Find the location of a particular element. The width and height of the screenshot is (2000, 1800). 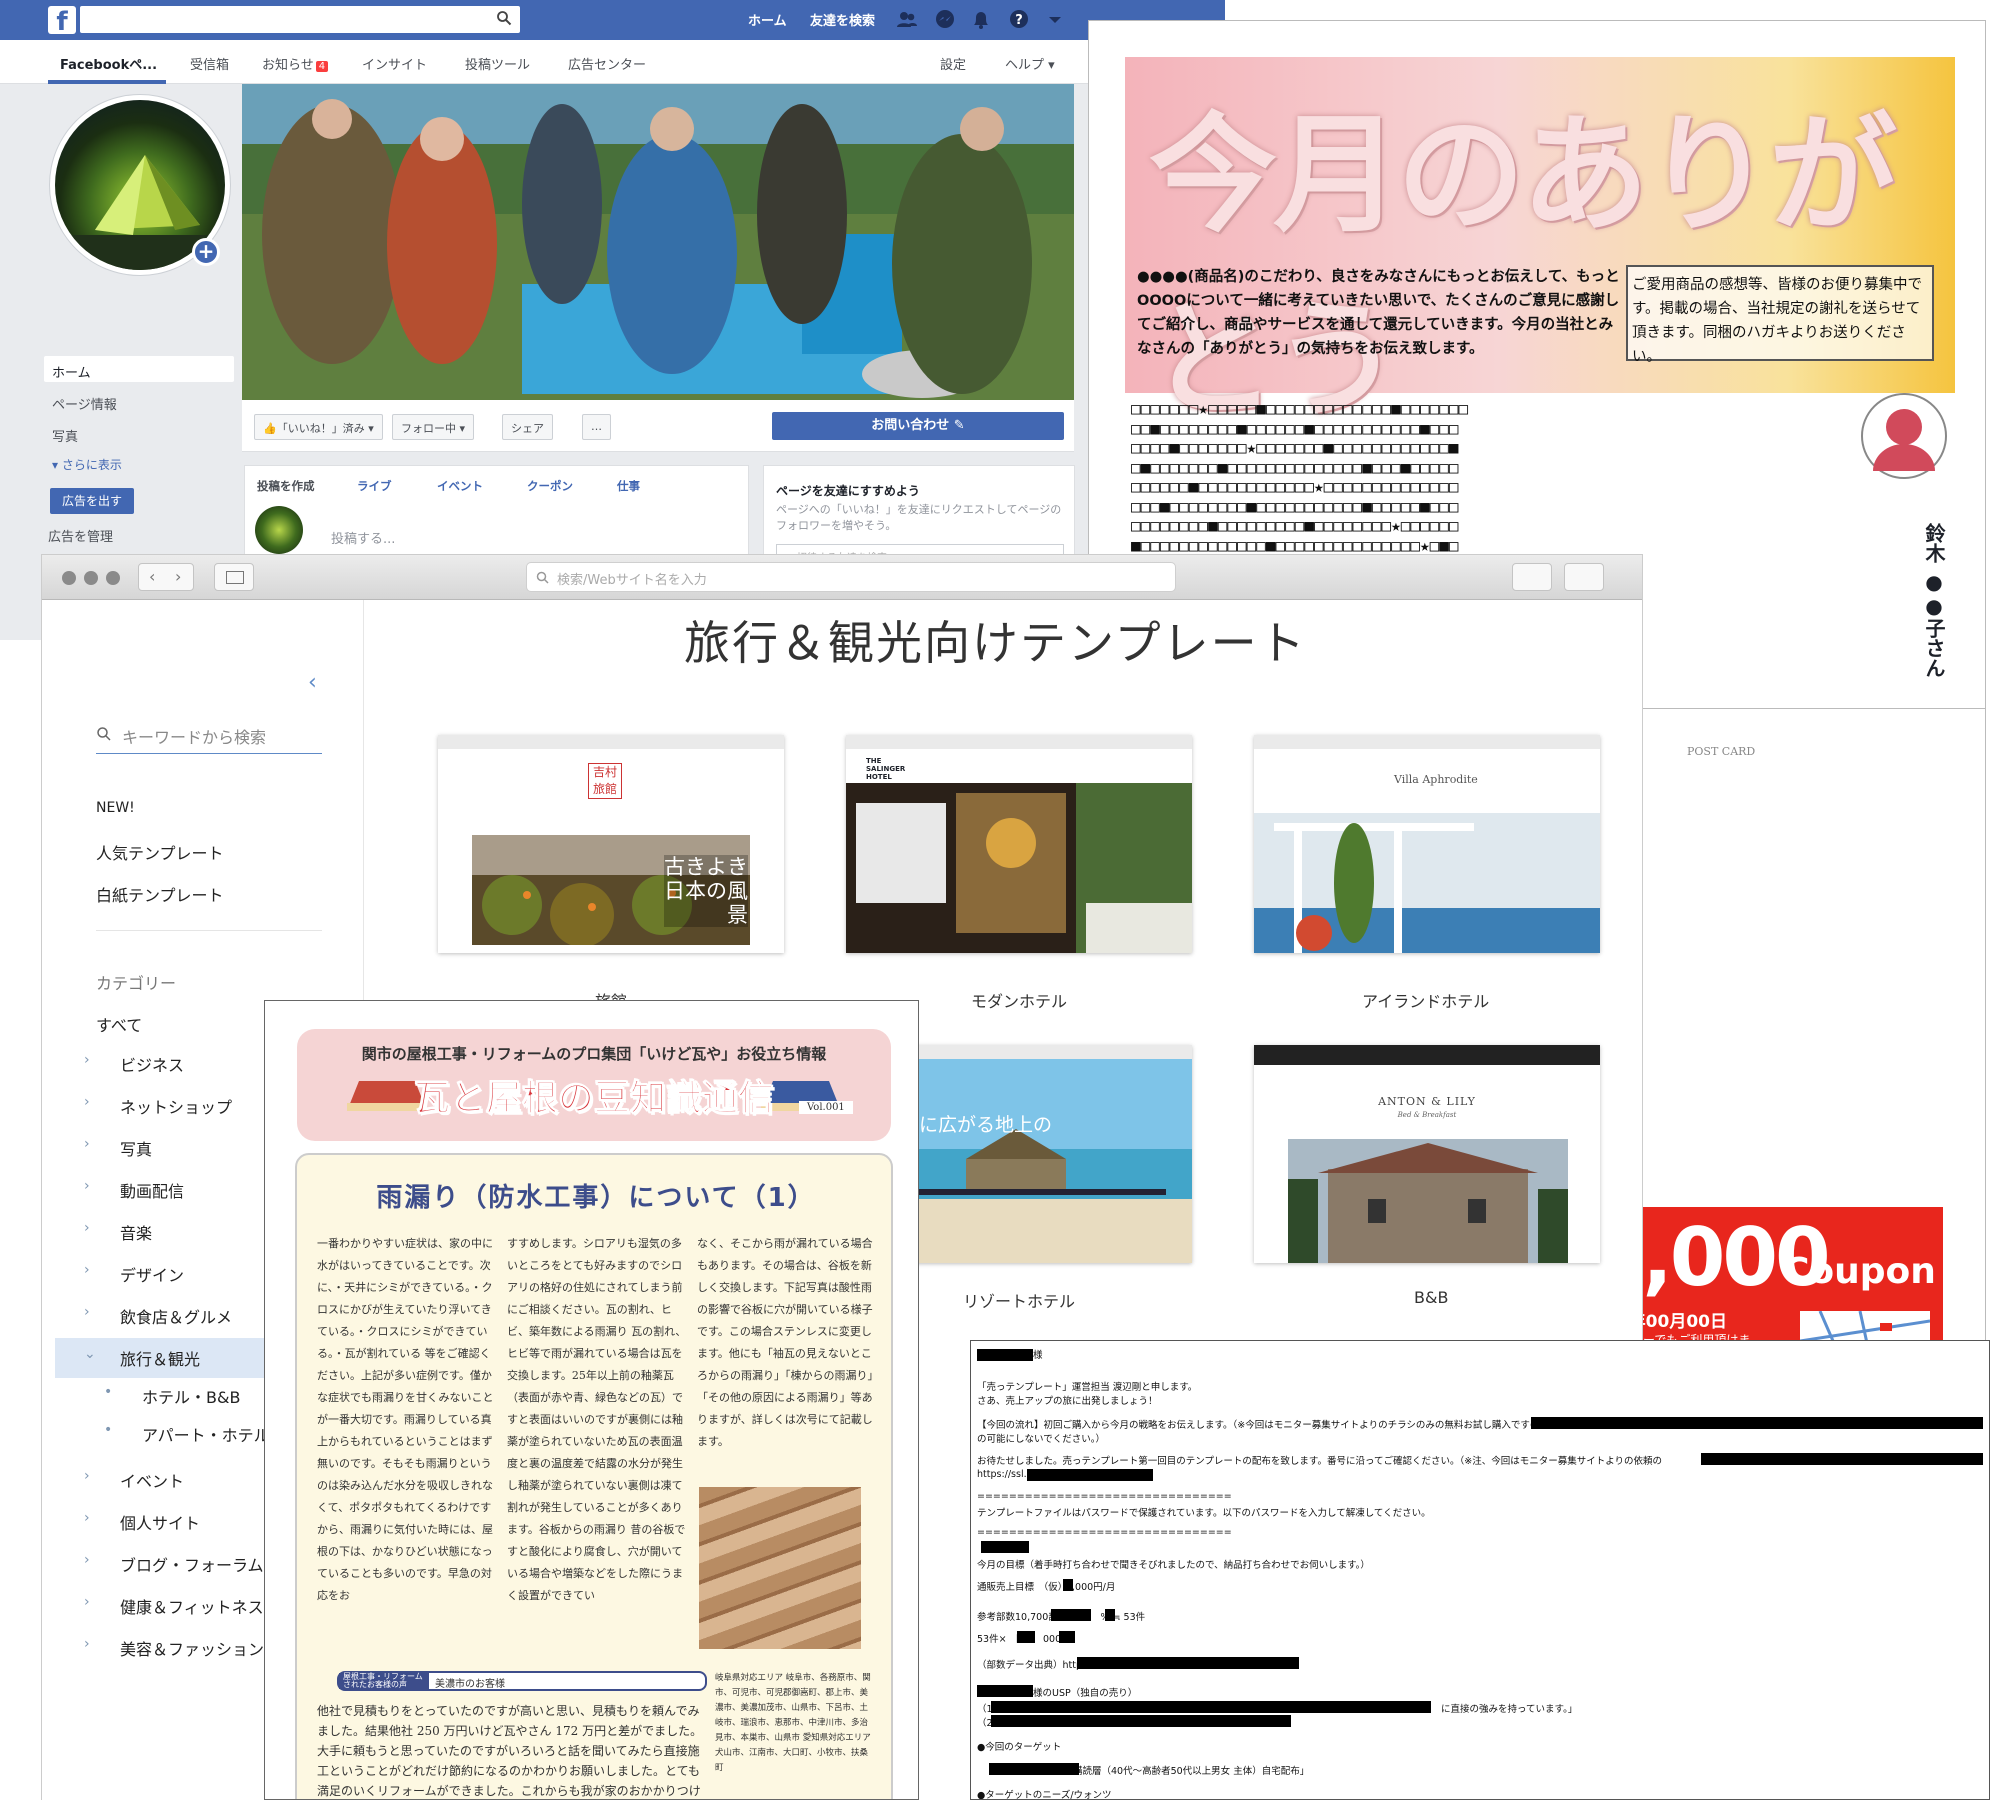

search-underline is located at coordinates (209, 753).